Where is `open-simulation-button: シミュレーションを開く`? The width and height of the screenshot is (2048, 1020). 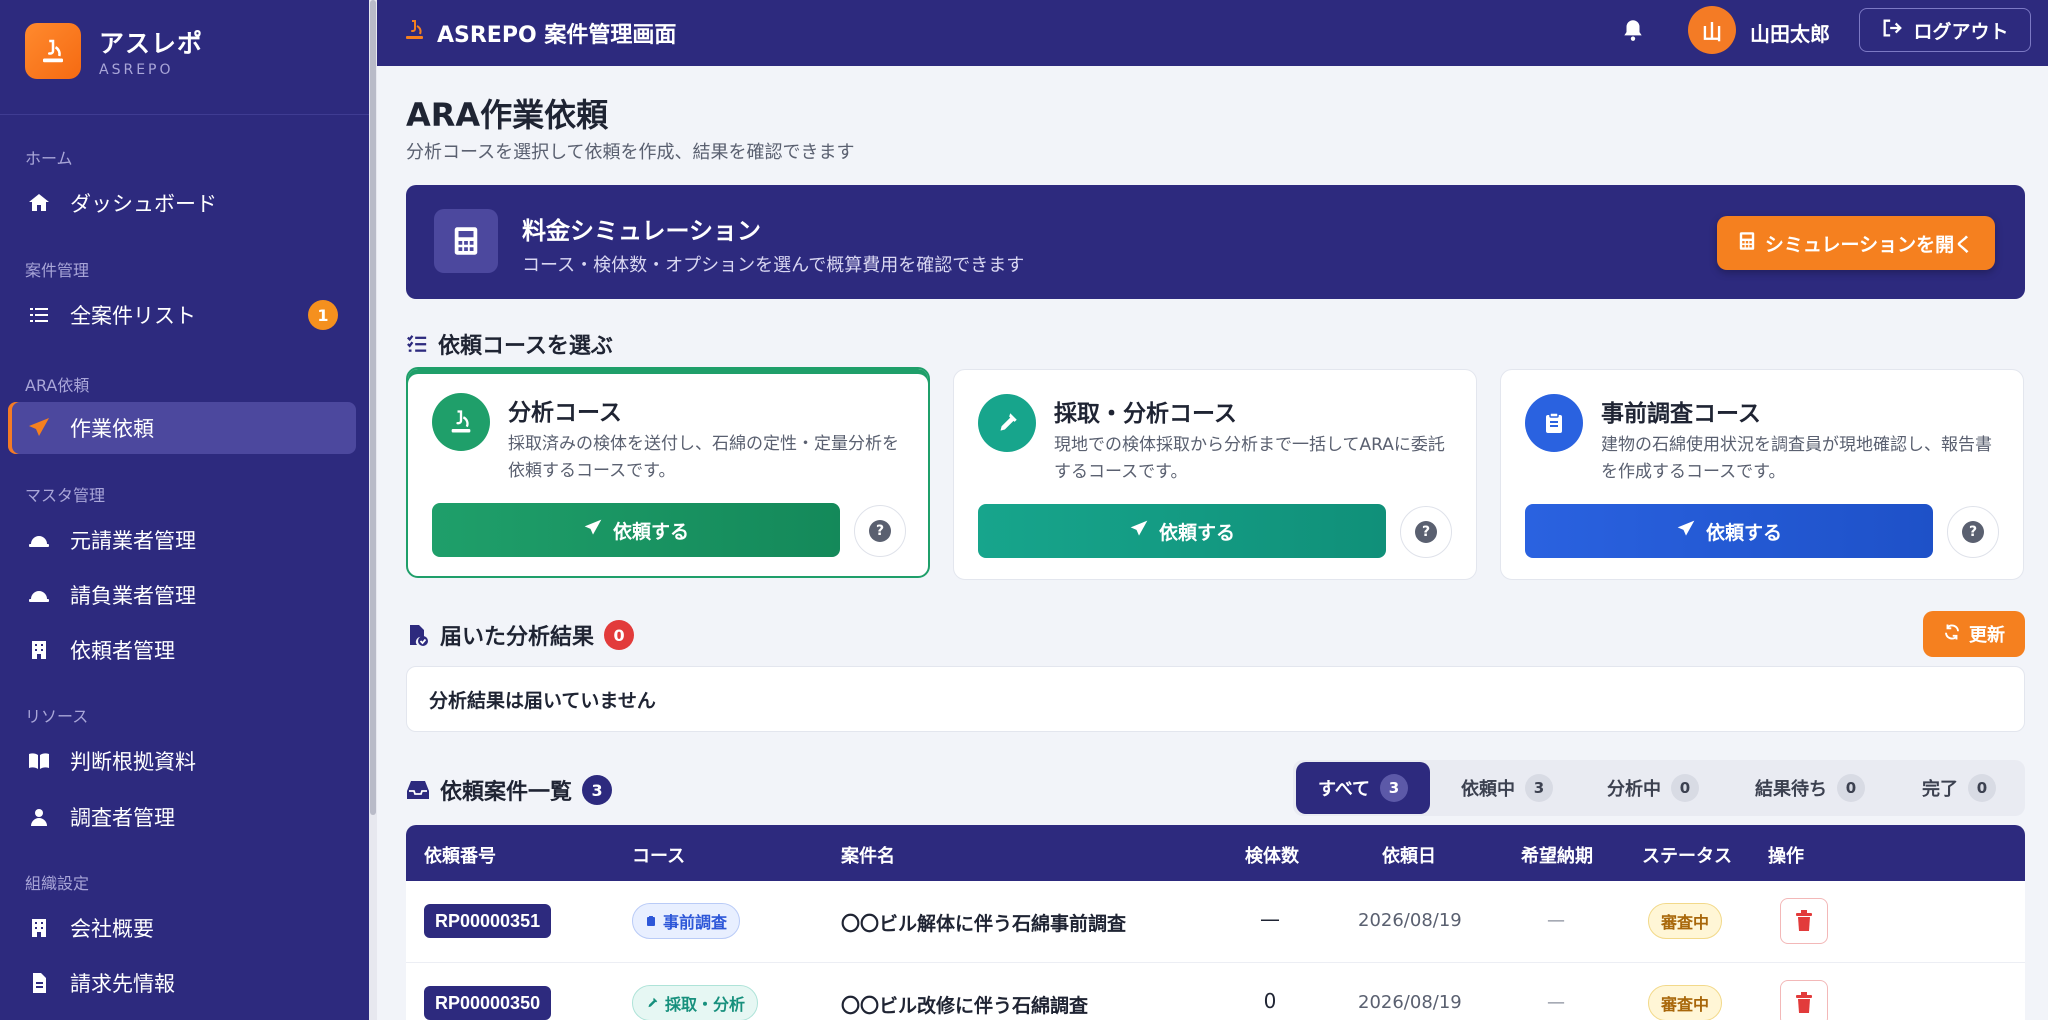
open-simulation-button: シミュレーションを開く is located at coordinates (1856, 243).